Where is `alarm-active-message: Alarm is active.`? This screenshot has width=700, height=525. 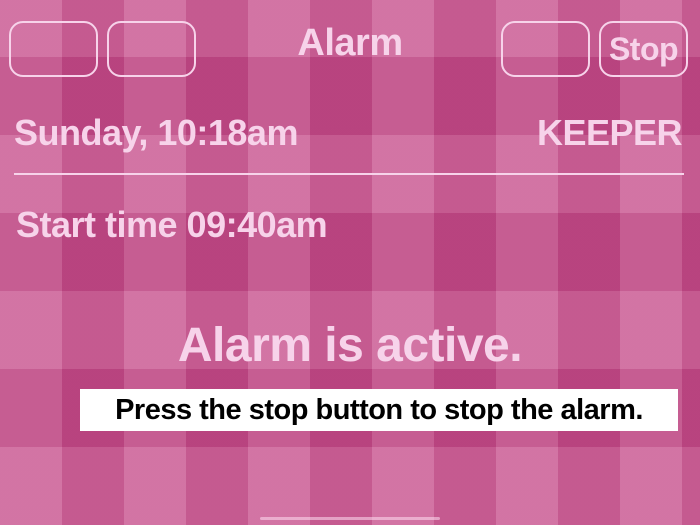
alarm-active-message: Alarm is active. is located at coordinates (350, 345).